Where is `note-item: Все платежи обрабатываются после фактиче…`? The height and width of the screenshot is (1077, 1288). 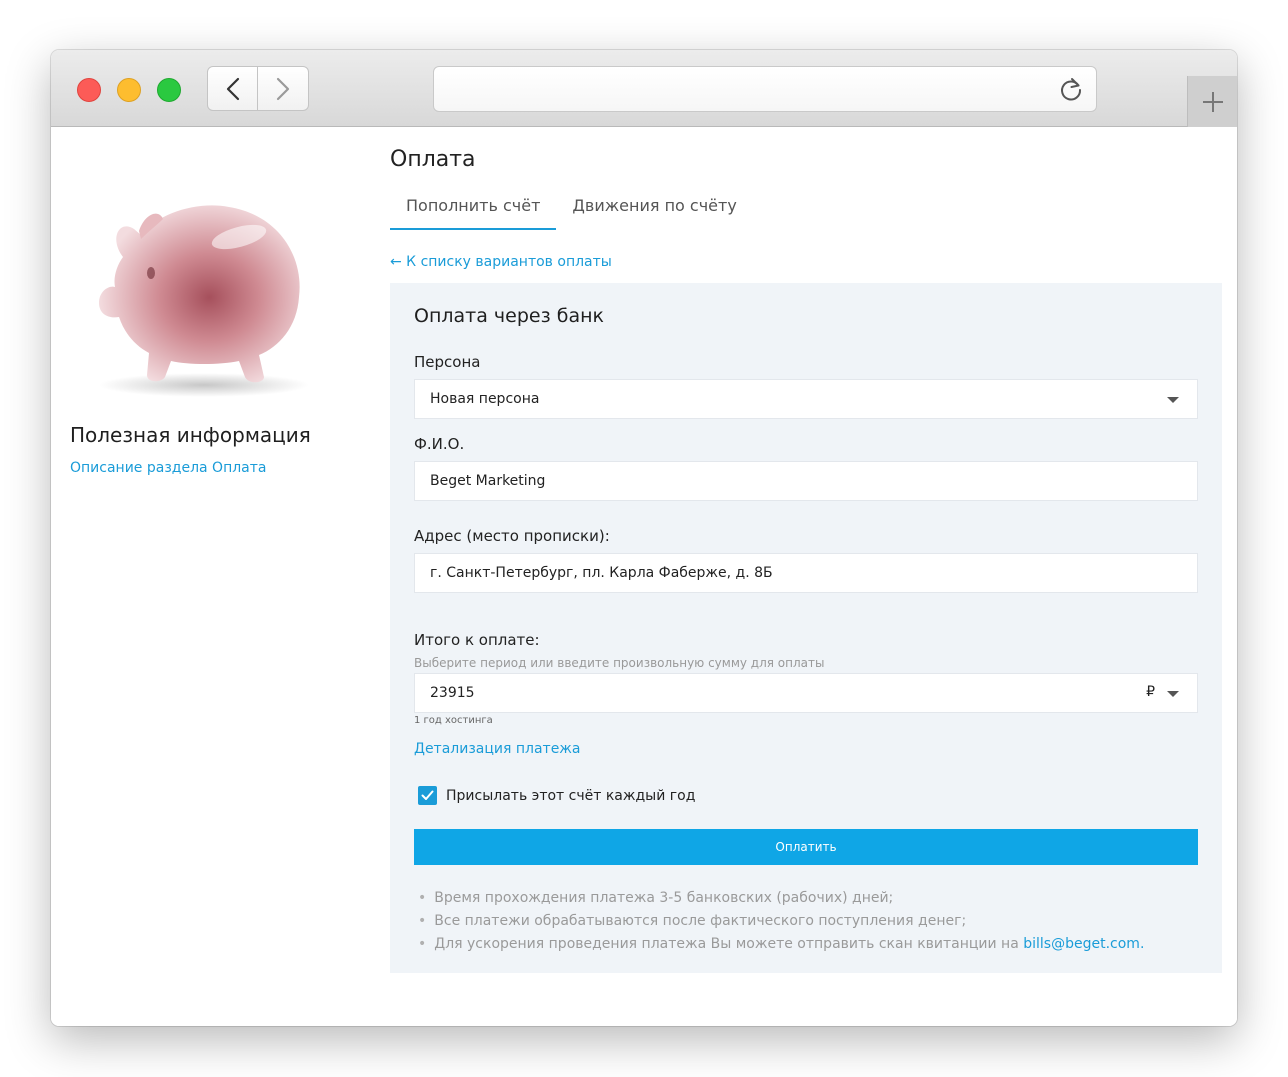 note-item: Все платежи обрабатываются после фактиче… is located at coordinates (781, 921).